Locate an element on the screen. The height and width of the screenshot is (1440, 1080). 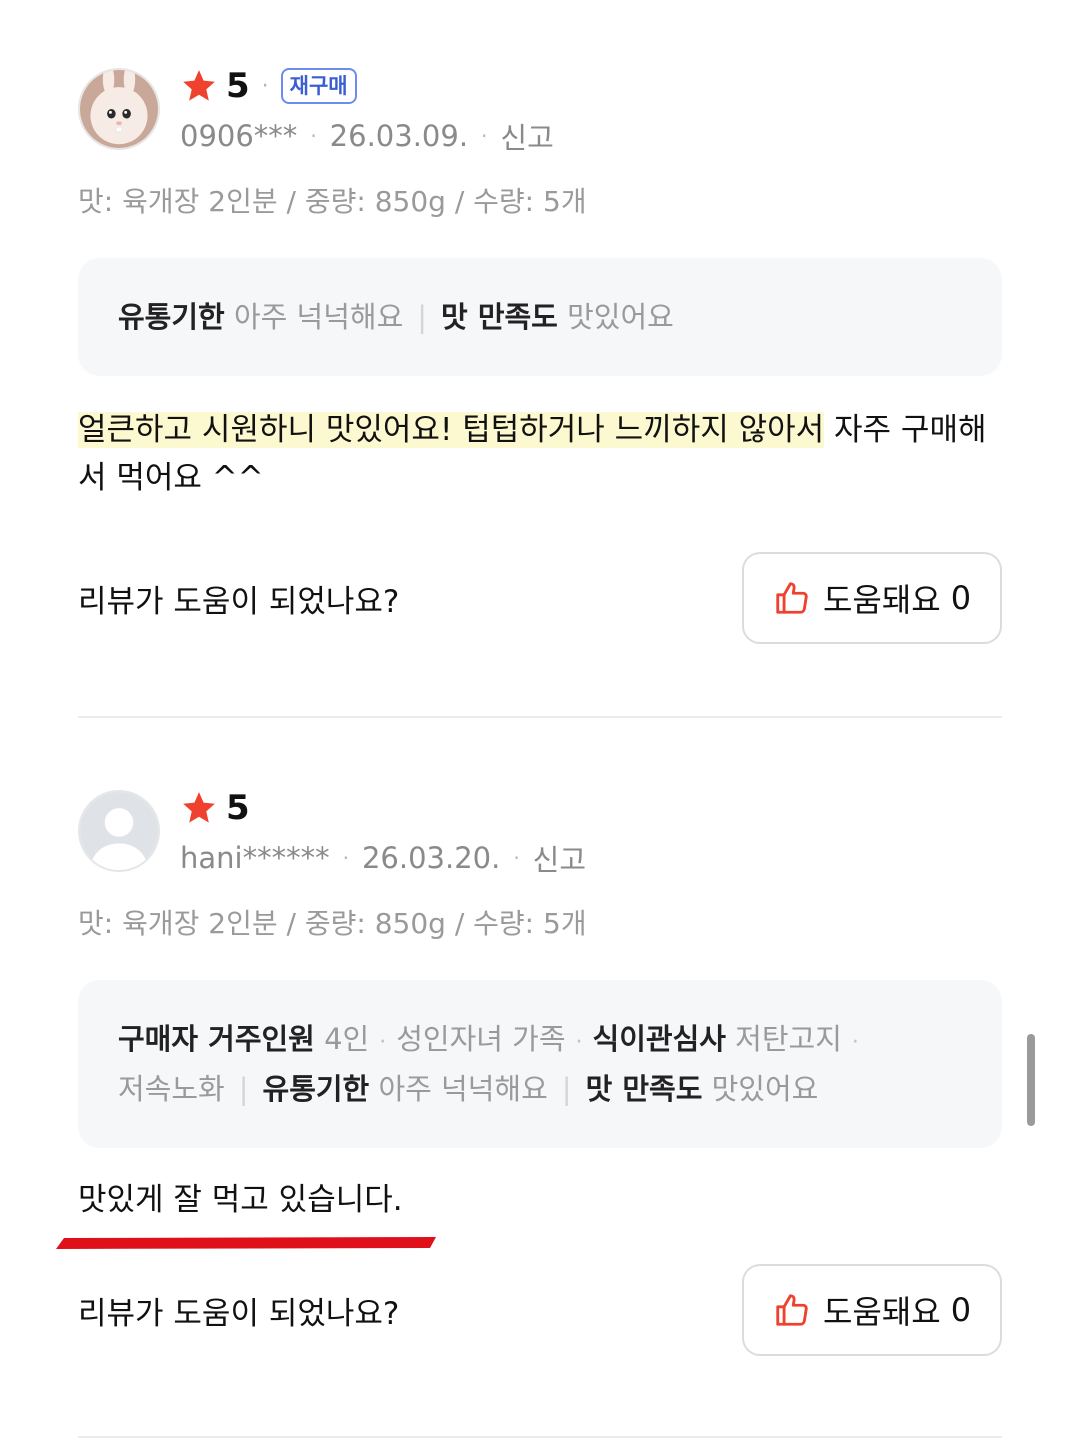
summary-value: 저탄고지 is located at coordinates (788, 1039).